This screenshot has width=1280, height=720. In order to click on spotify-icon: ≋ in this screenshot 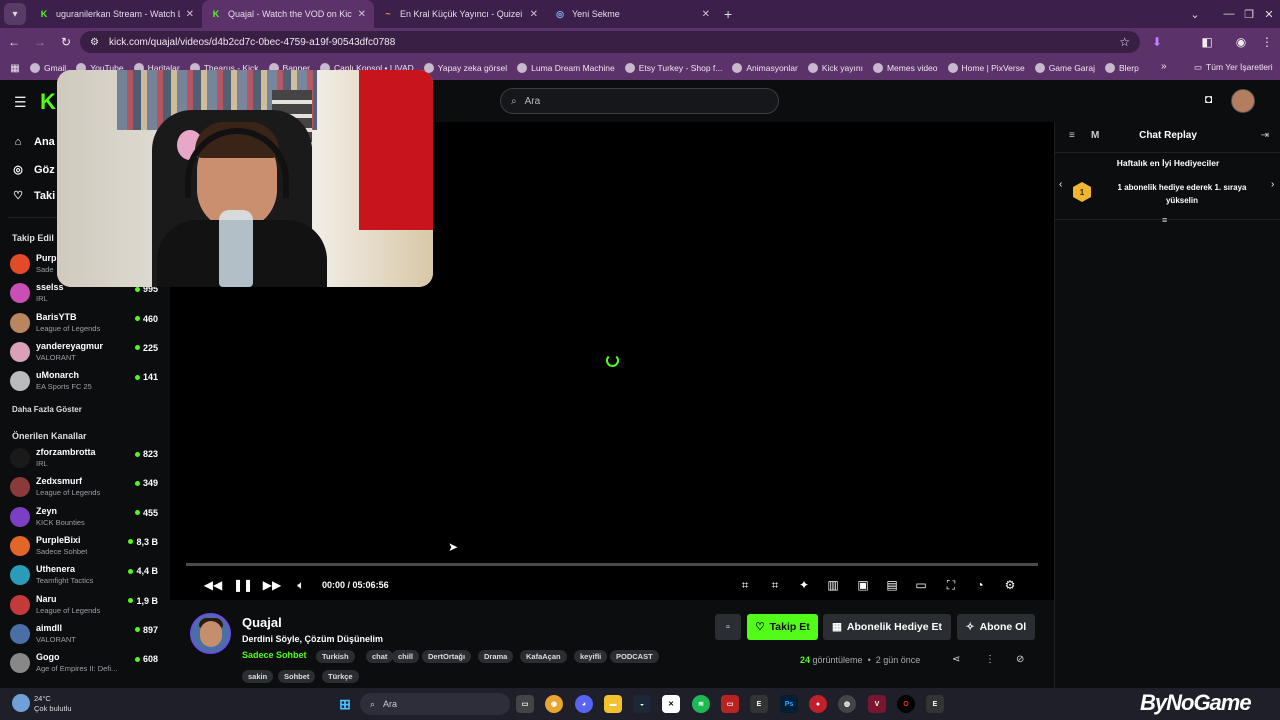, I will do `click(701, 704)`.